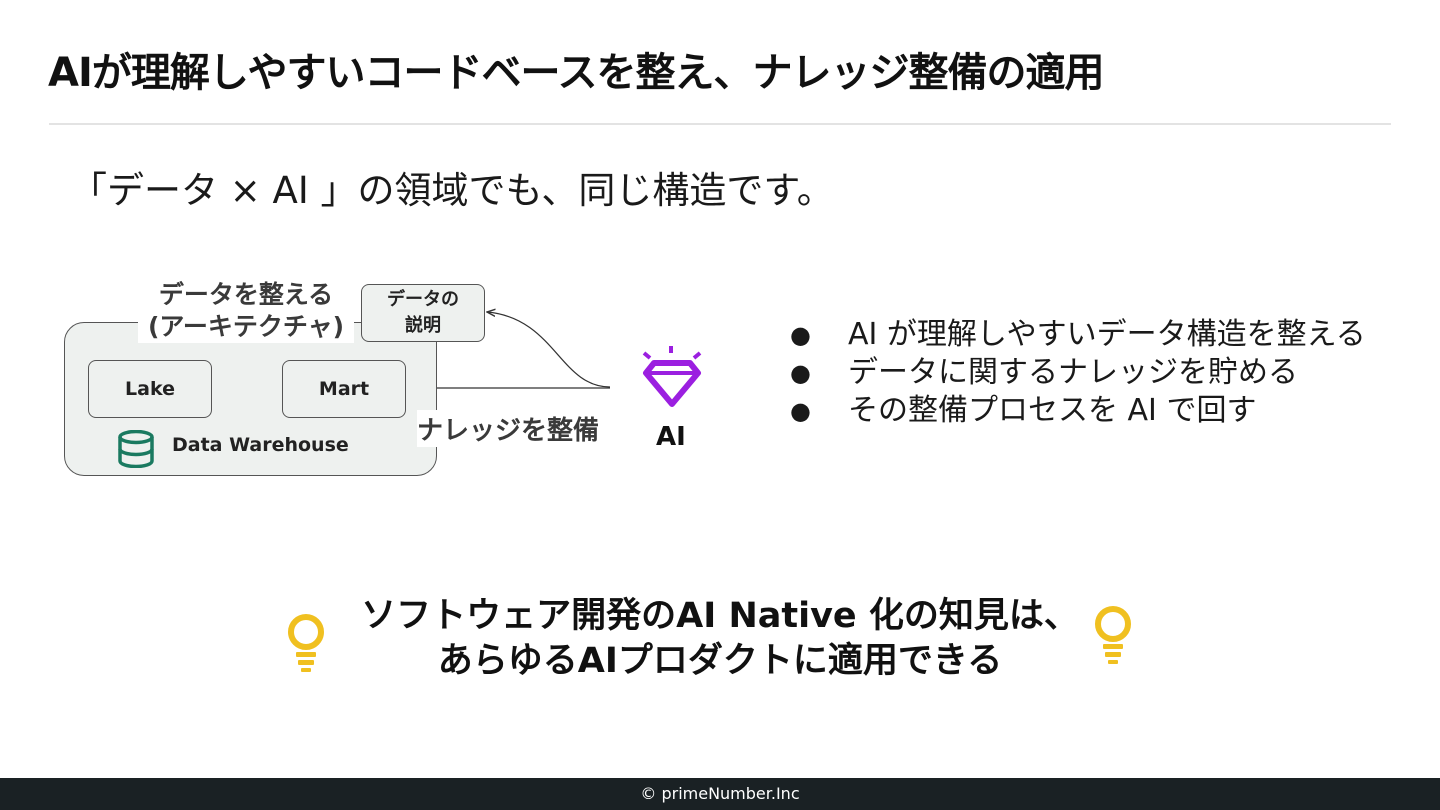 The height and width of the screenshot is (810, 1440). What do you see at coordinates (720, 661) in the screenshot?
I see `highlight-line2: あらゆるAIプロダクトに適用できる` at bounding box center [720, 661].